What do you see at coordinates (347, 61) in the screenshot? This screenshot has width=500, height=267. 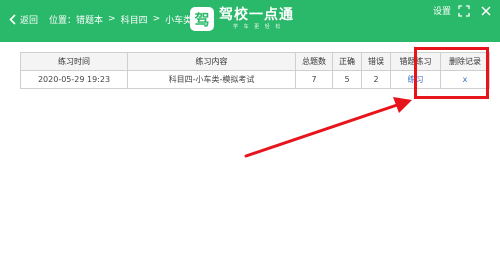 I see `column-header-correct: 正确` at bounding box center [347, 61].